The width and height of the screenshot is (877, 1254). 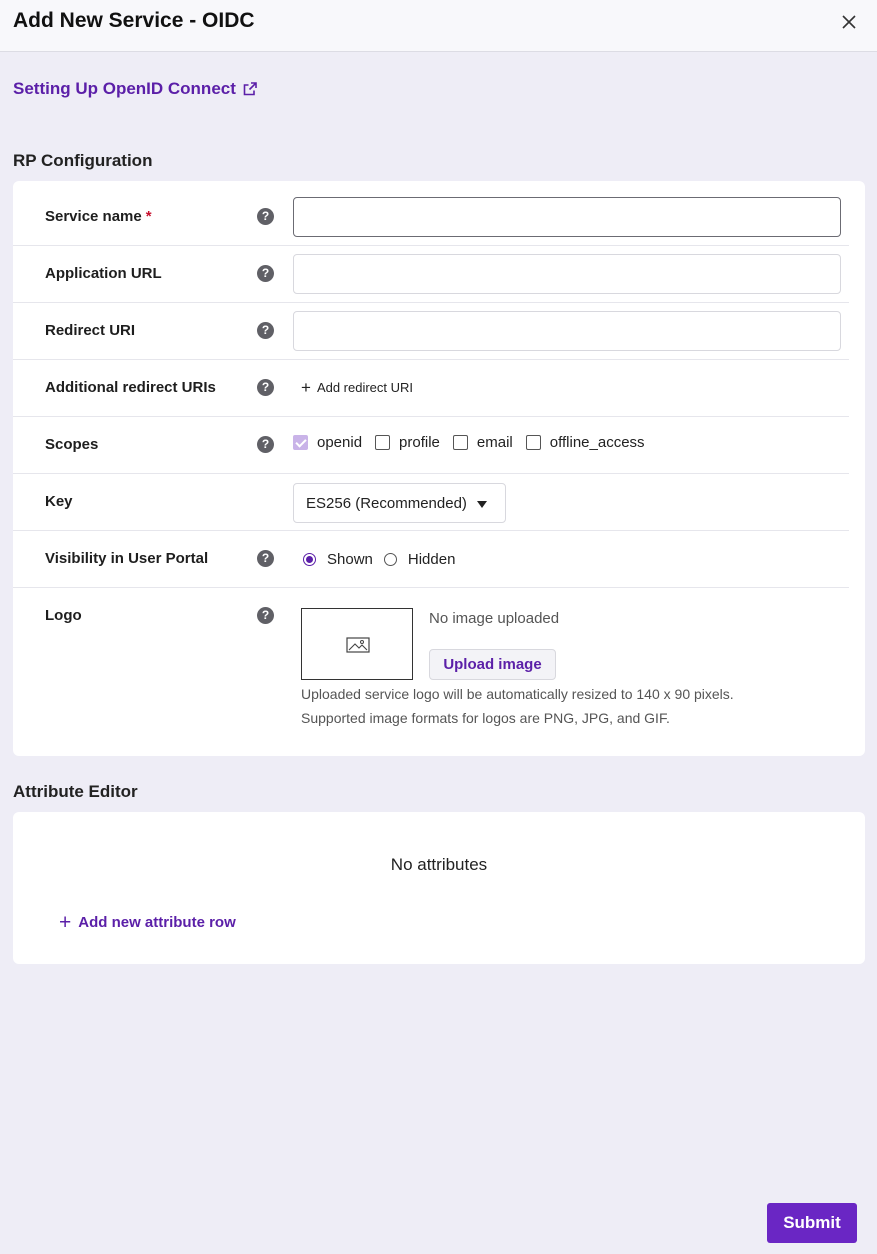 What do you see at coordinates (250, 89) in the screenshot?
I see `external-link-icon` at bounding box center [250, 89].